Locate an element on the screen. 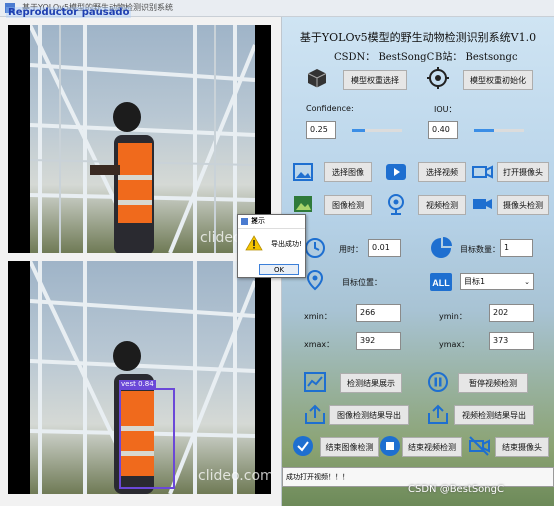  ymin-value: 202 is located at coordinates (511, 313).